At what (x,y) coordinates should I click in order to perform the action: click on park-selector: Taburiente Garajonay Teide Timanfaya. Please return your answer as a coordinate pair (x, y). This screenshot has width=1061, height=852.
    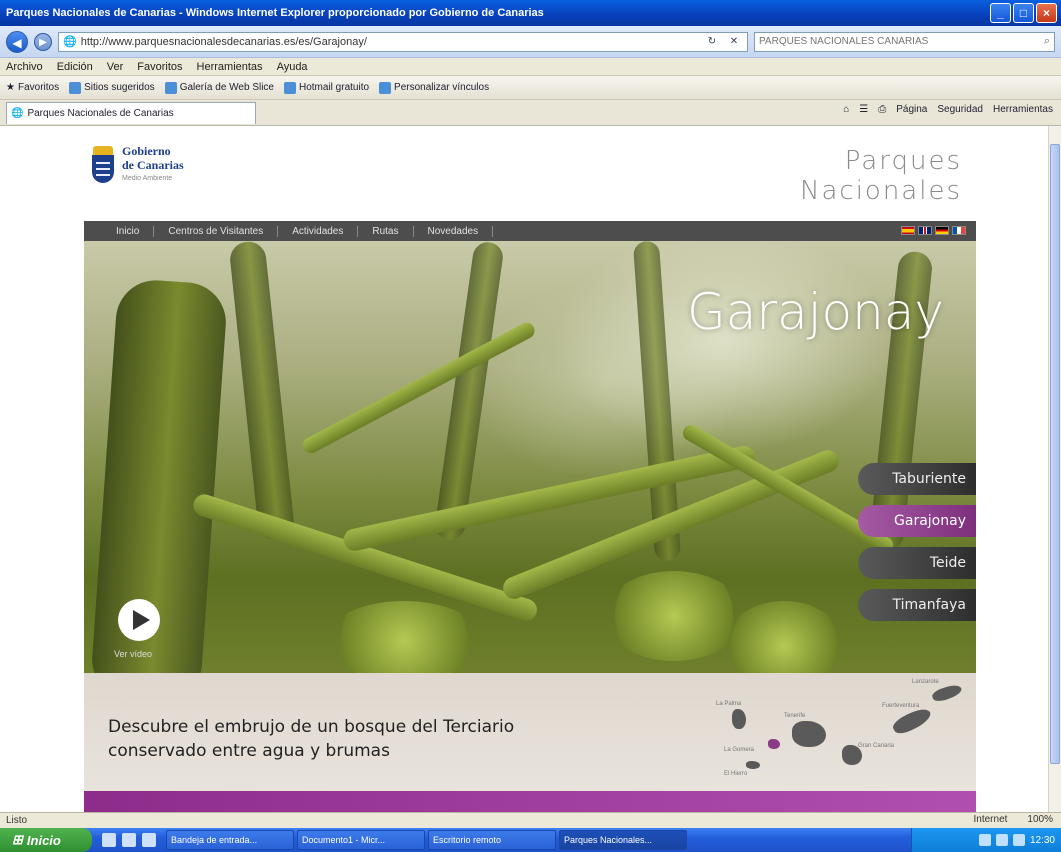
    Looking at the image, I should click on (917, 542).